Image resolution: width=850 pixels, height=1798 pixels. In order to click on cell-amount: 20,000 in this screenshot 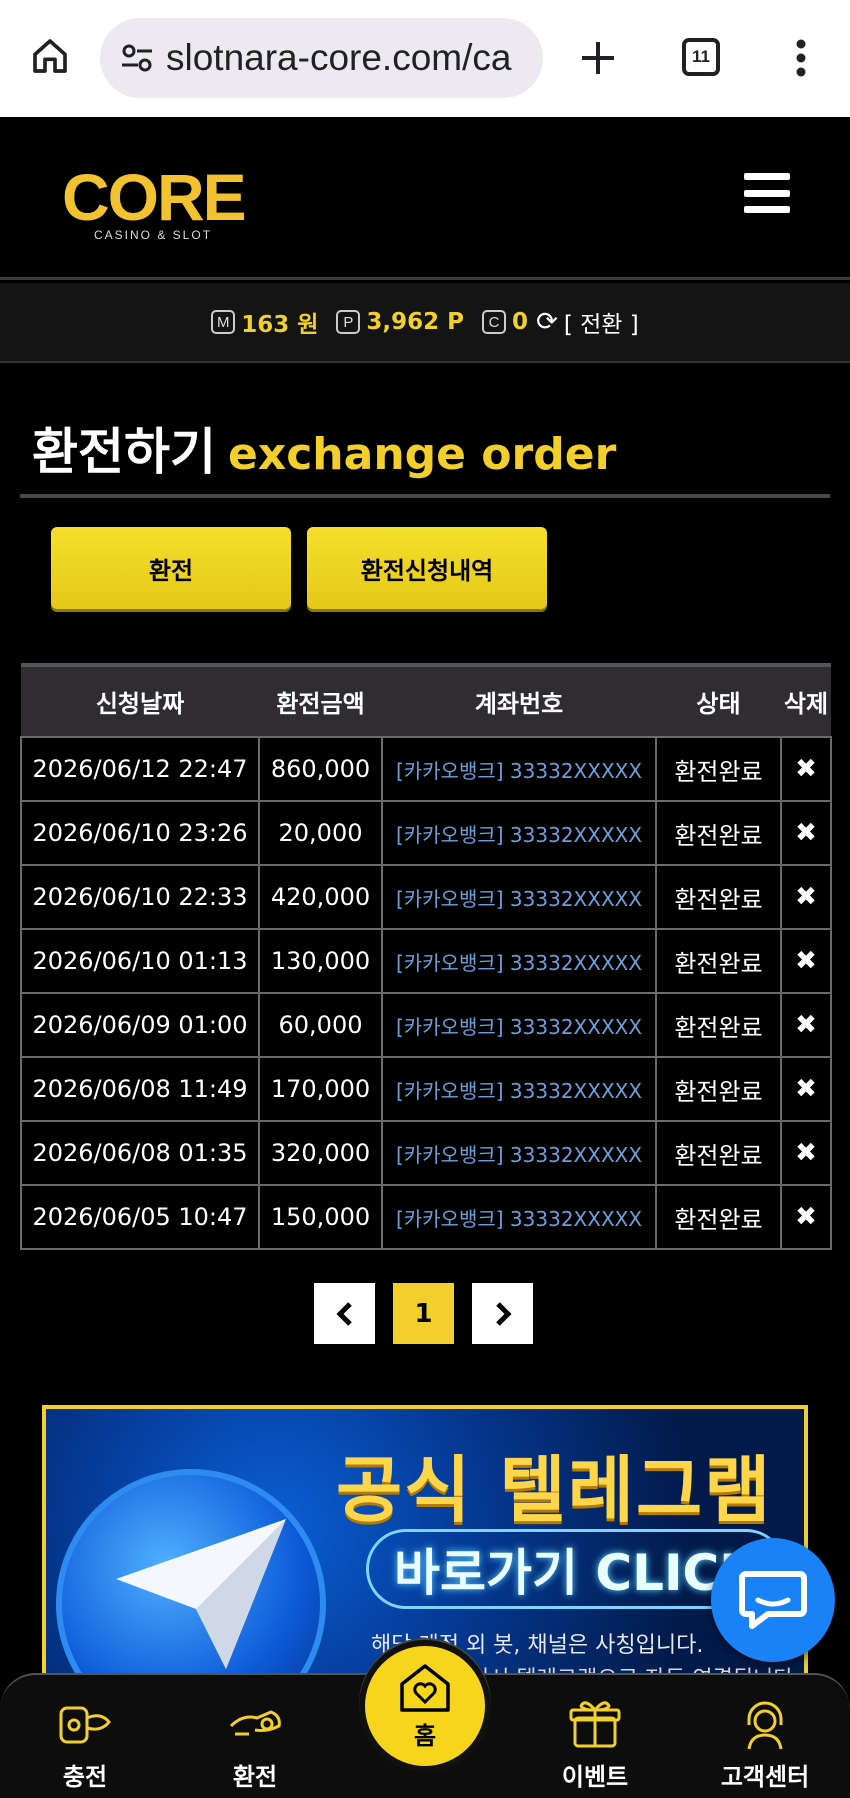, I will do `click(320, 833)`.